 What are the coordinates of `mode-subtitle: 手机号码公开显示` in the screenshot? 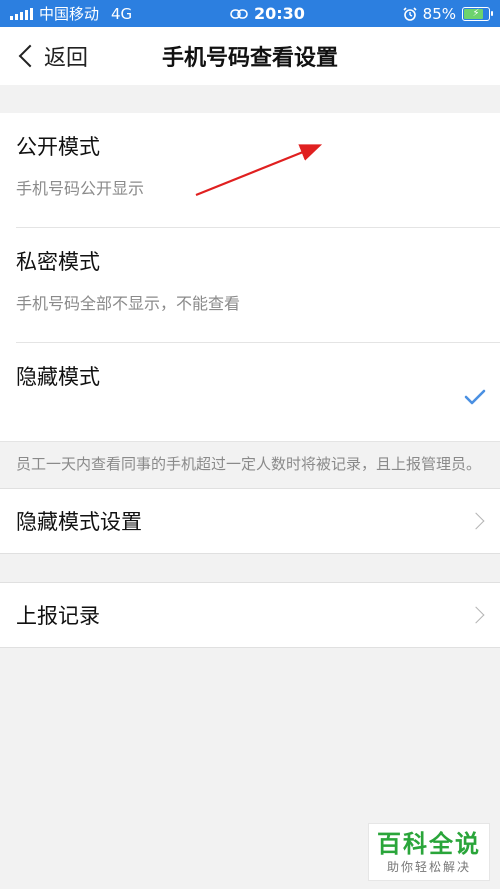 It's located at (80, 188).